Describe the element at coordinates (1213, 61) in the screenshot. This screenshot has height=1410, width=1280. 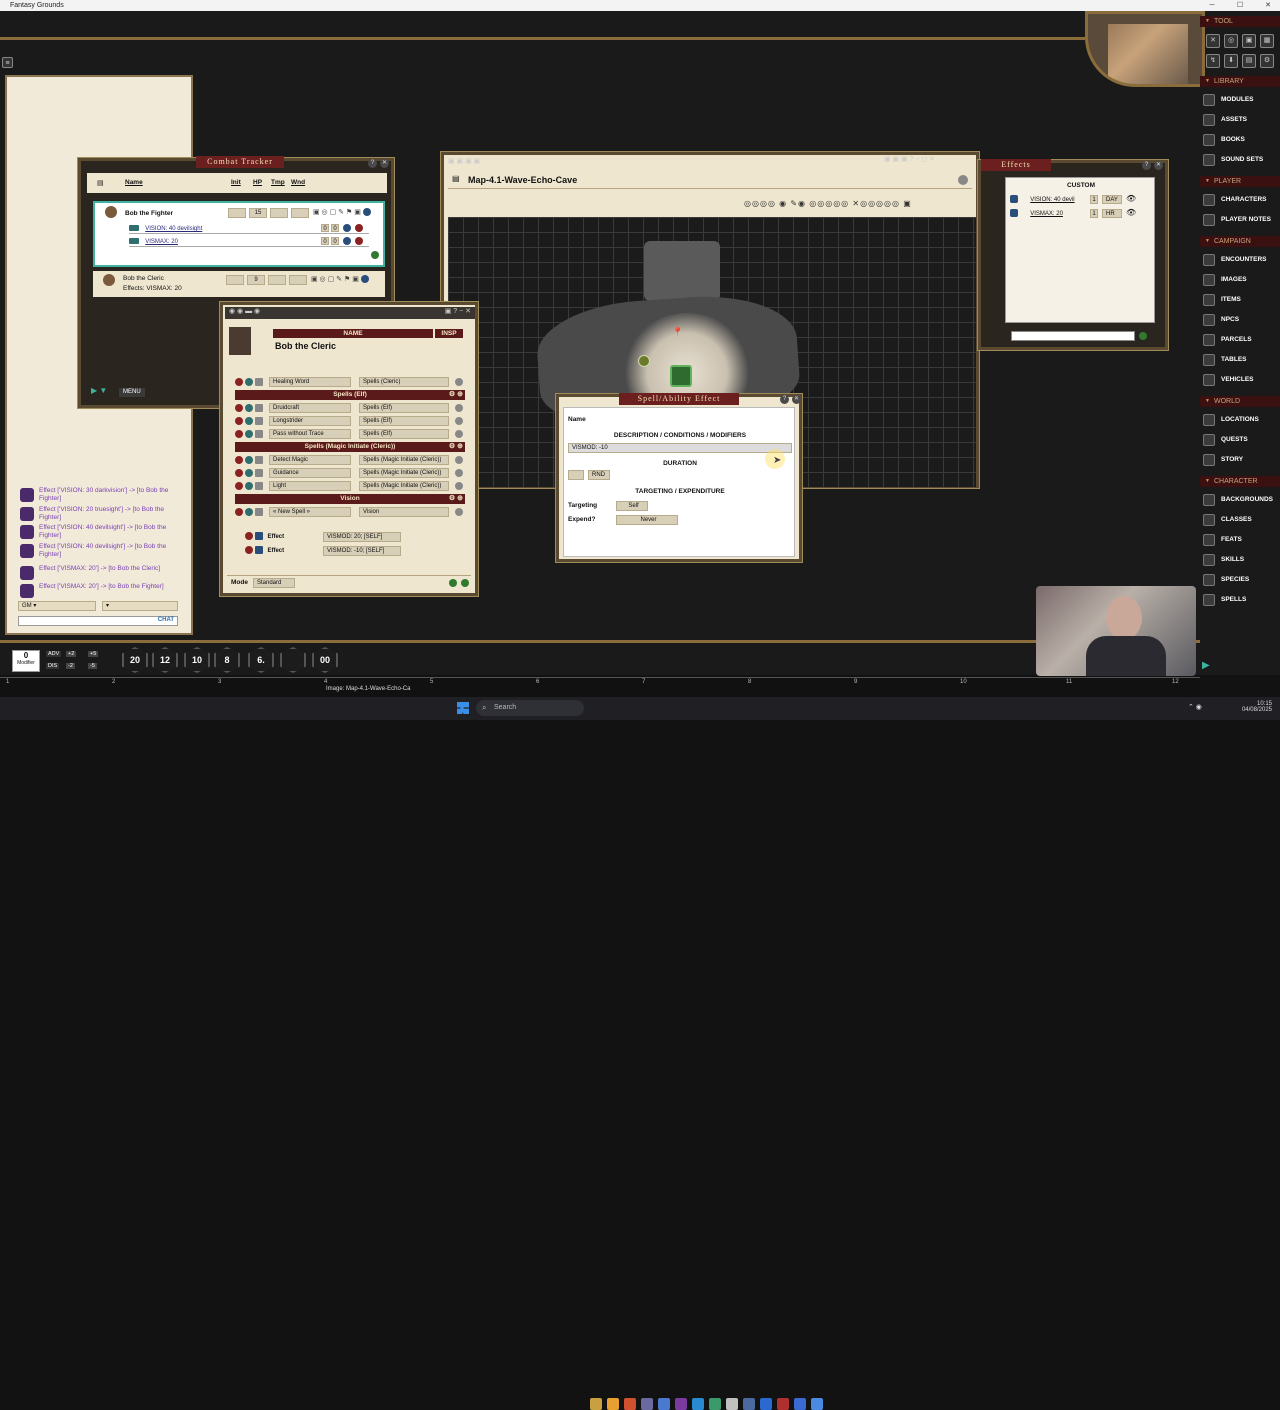
I see `tool-icon: ↯` at that location.